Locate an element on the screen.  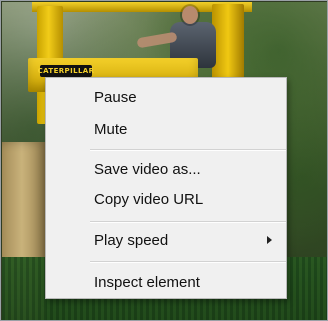
menu-item-label: Play speed is located at coordinates (131, 240).